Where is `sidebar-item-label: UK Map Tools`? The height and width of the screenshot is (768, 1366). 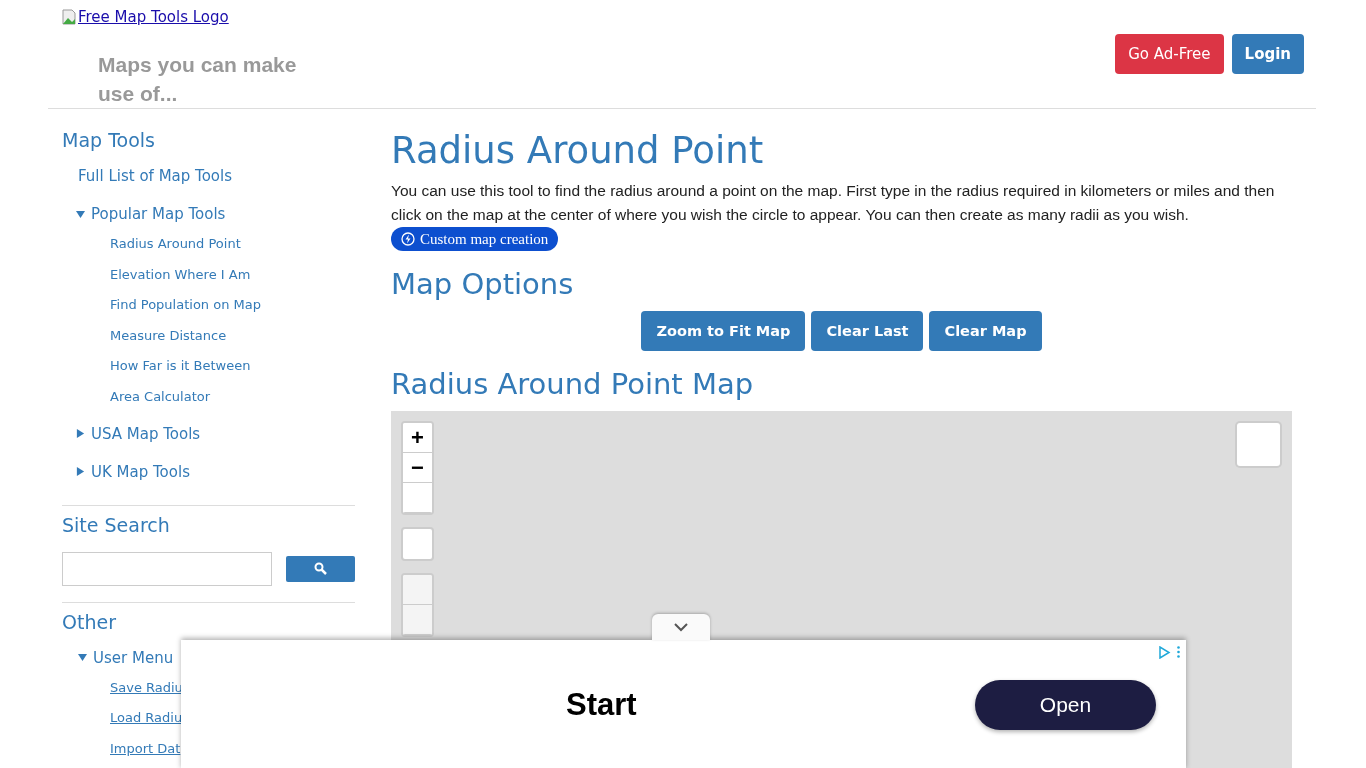 sidebar-item-label: UK Map Tools is located at coordinates (140, 471).